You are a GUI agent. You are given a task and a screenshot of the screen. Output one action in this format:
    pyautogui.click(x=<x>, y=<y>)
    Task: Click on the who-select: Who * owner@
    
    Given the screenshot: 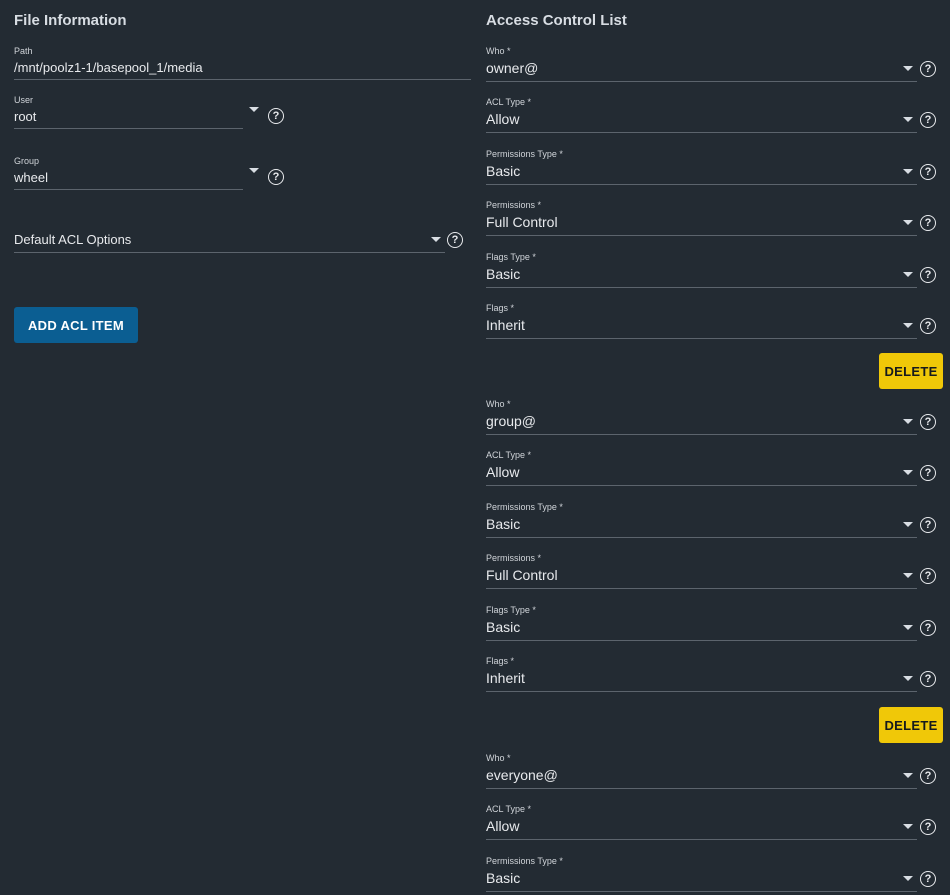 What is the action you would take?
    pyautogui.click(x=701, y=63)
    